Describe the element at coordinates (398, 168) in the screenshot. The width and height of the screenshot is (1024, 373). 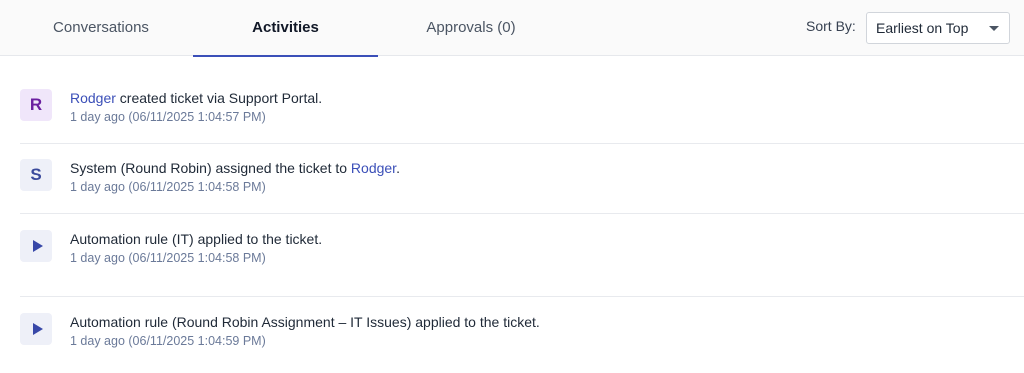
I see `activity-description-end: .` at that location.